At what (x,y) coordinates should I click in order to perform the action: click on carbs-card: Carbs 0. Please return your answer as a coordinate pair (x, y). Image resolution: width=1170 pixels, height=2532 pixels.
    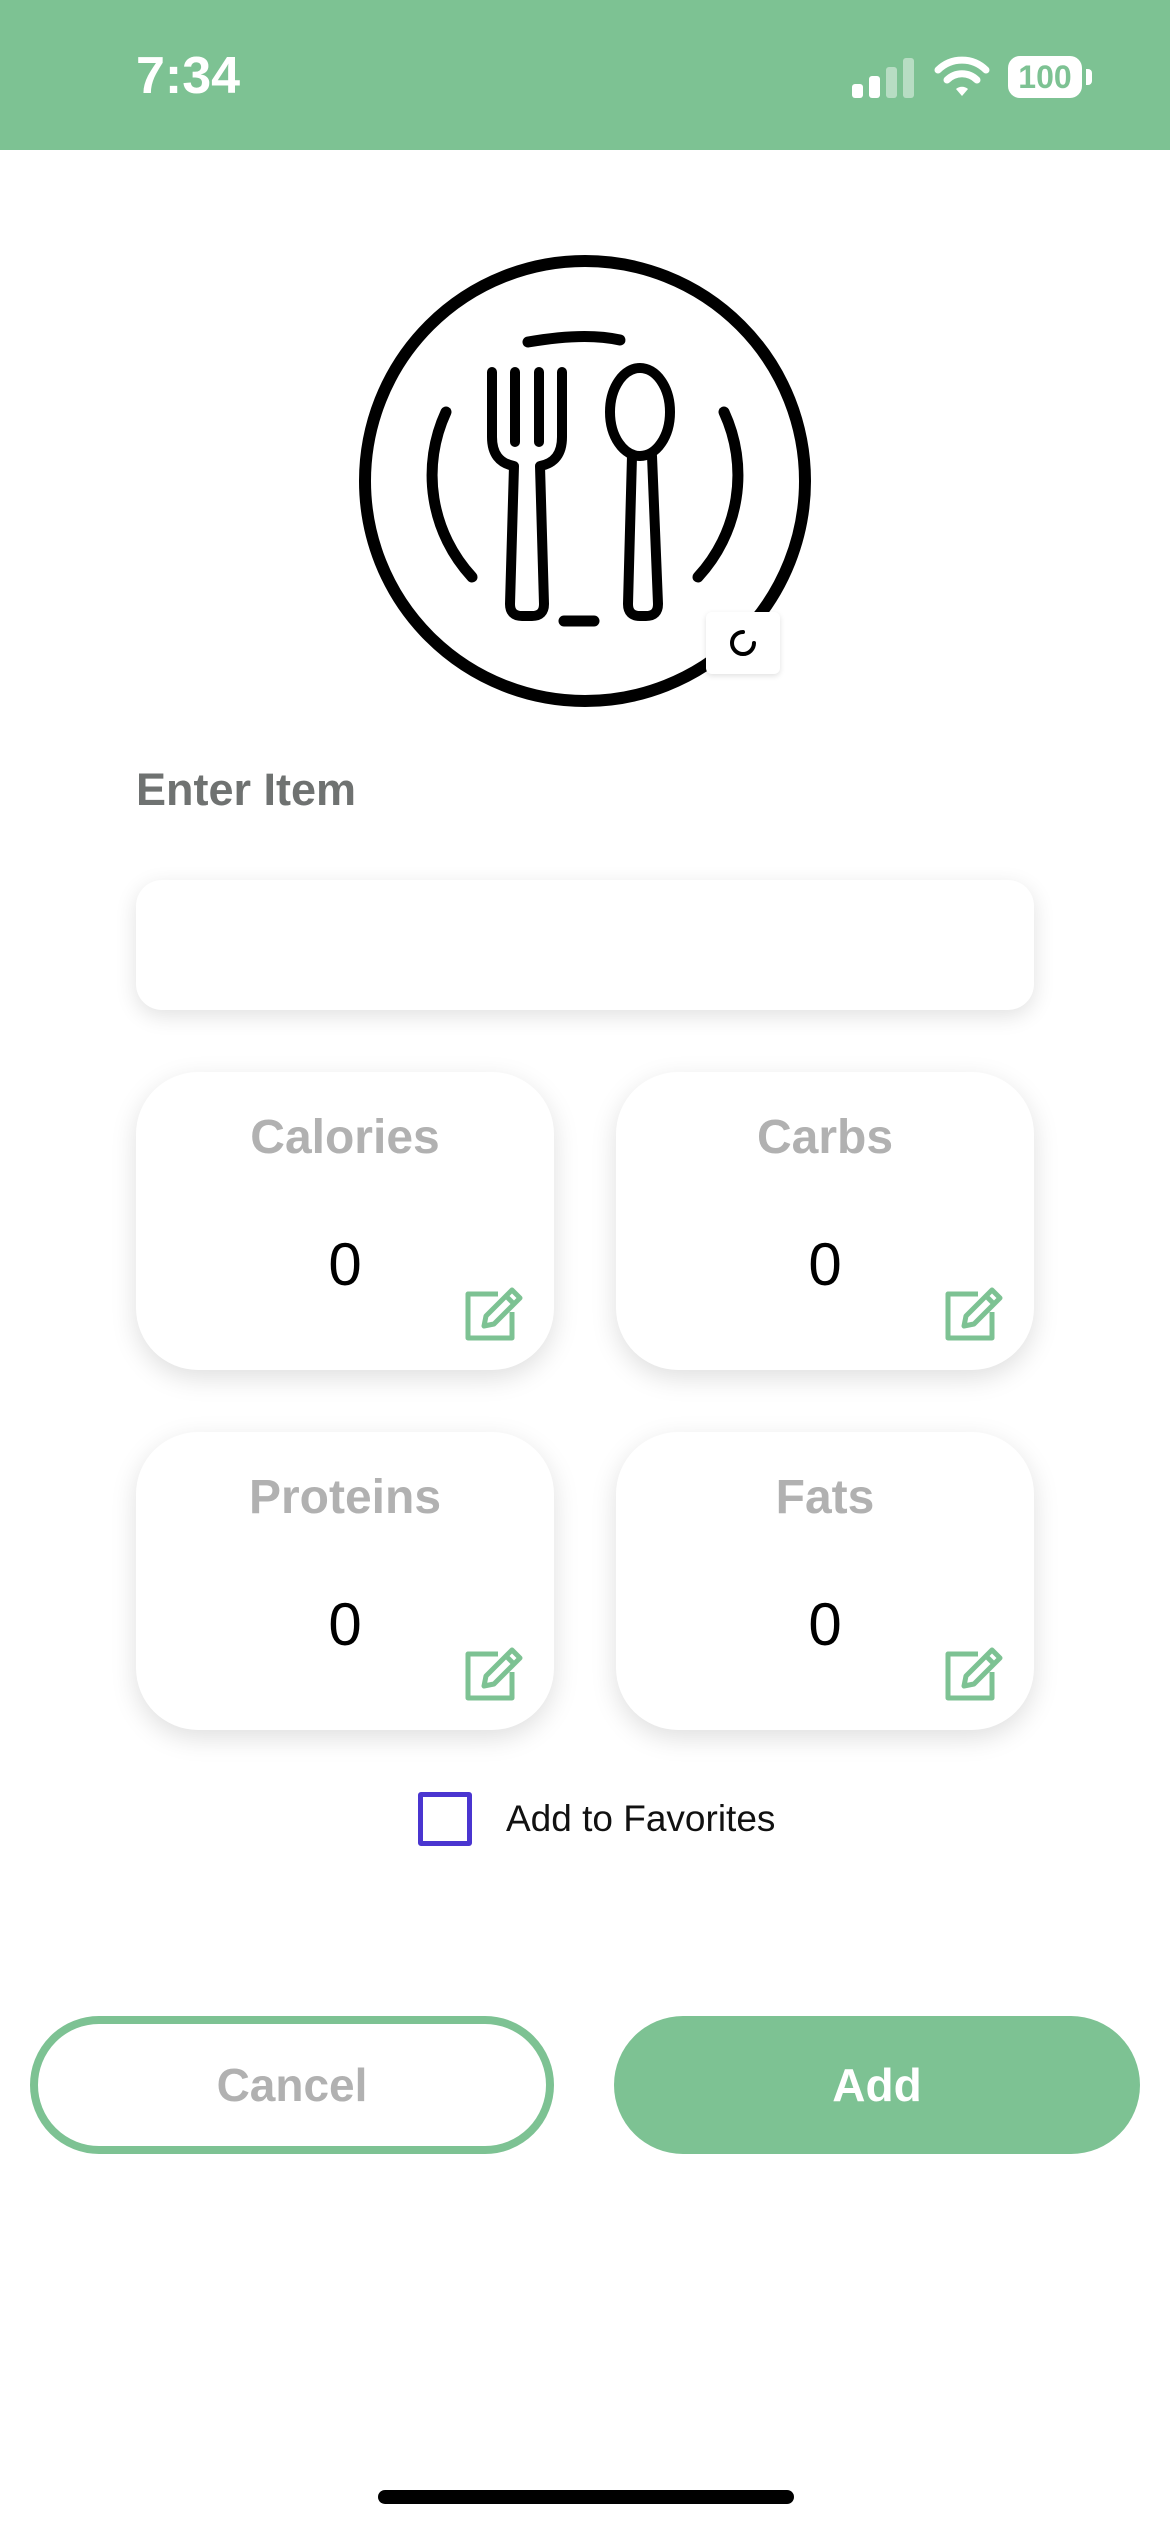
    Looking at the image, I should click on (825, 1221).